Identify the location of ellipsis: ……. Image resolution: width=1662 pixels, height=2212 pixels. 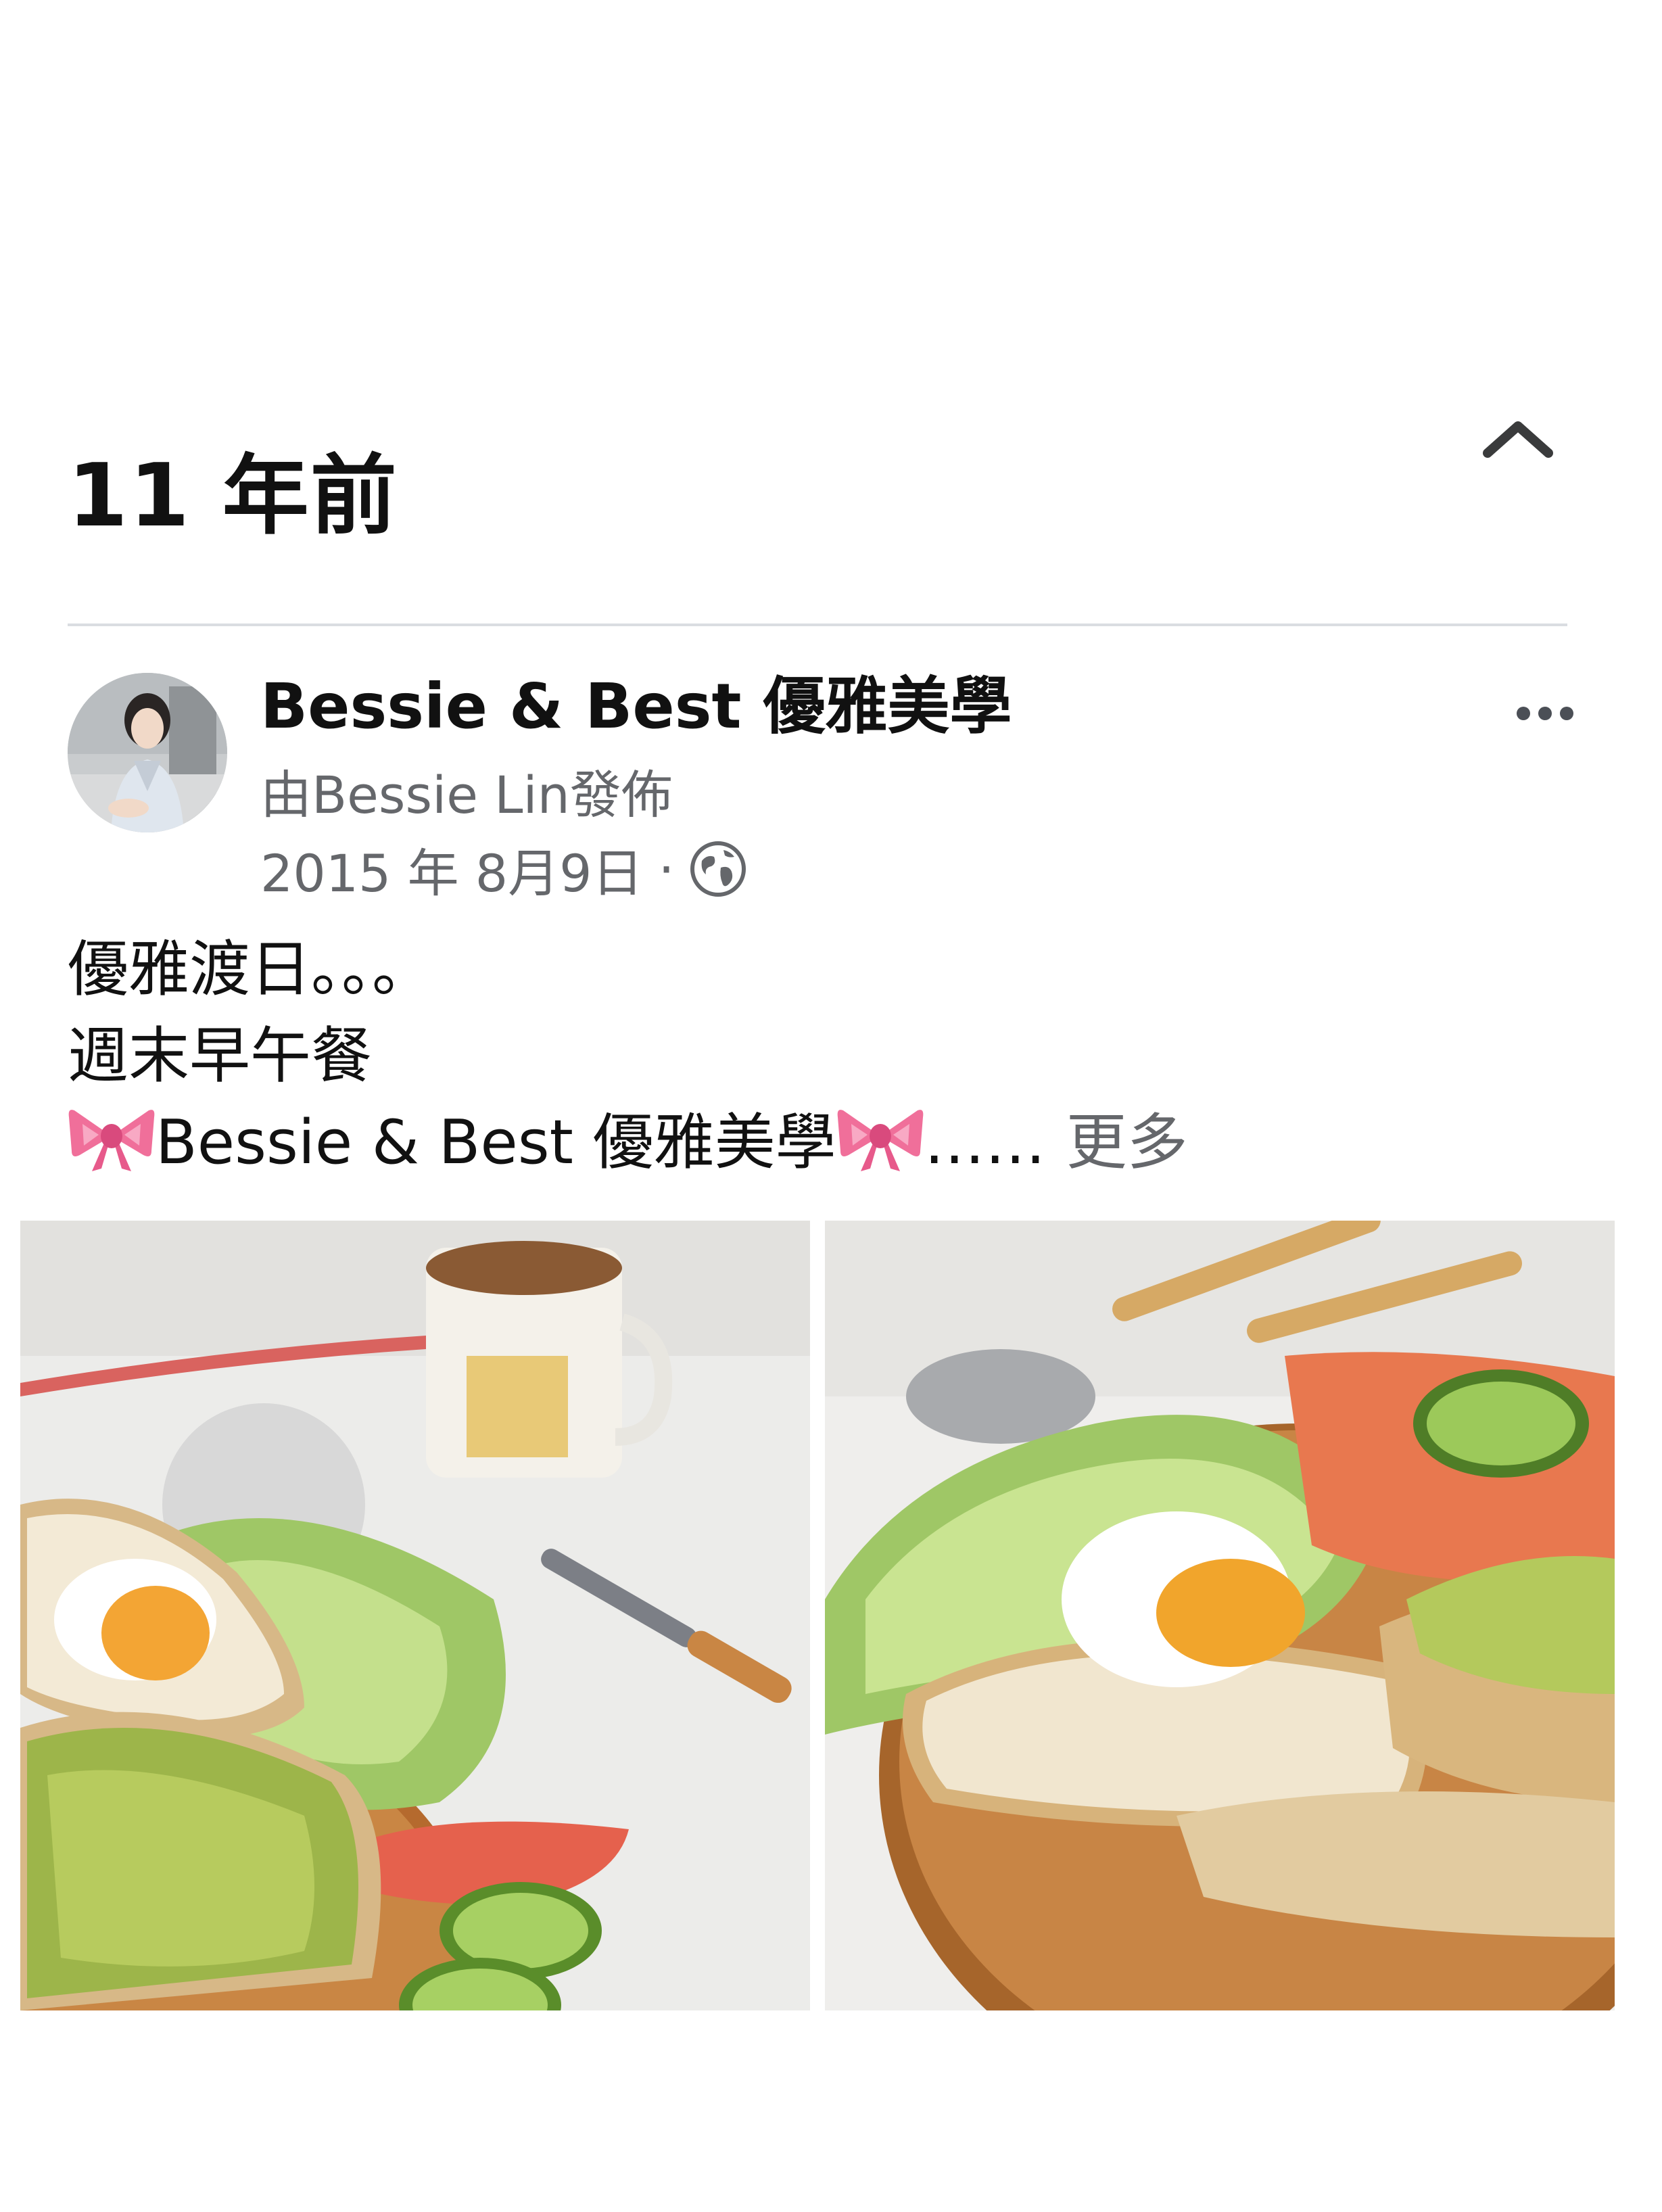
(985, 1142).